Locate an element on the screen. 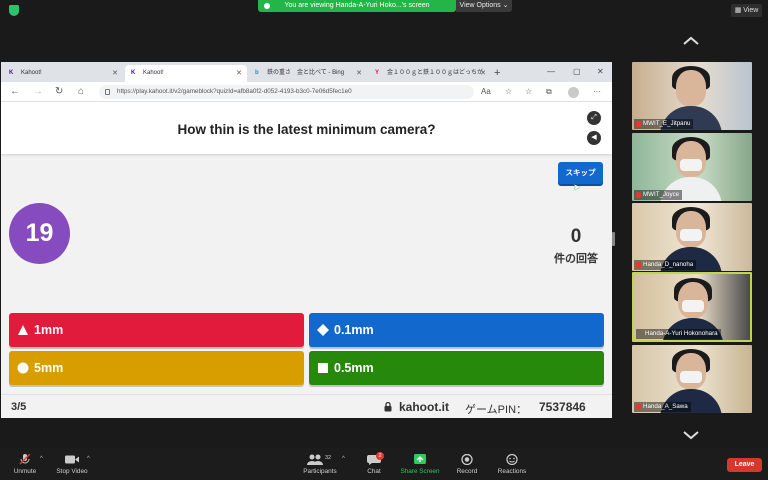 This screenshot has height=480, width=768. read-aloud-icon: Aa is located at coordinates (486, 92).